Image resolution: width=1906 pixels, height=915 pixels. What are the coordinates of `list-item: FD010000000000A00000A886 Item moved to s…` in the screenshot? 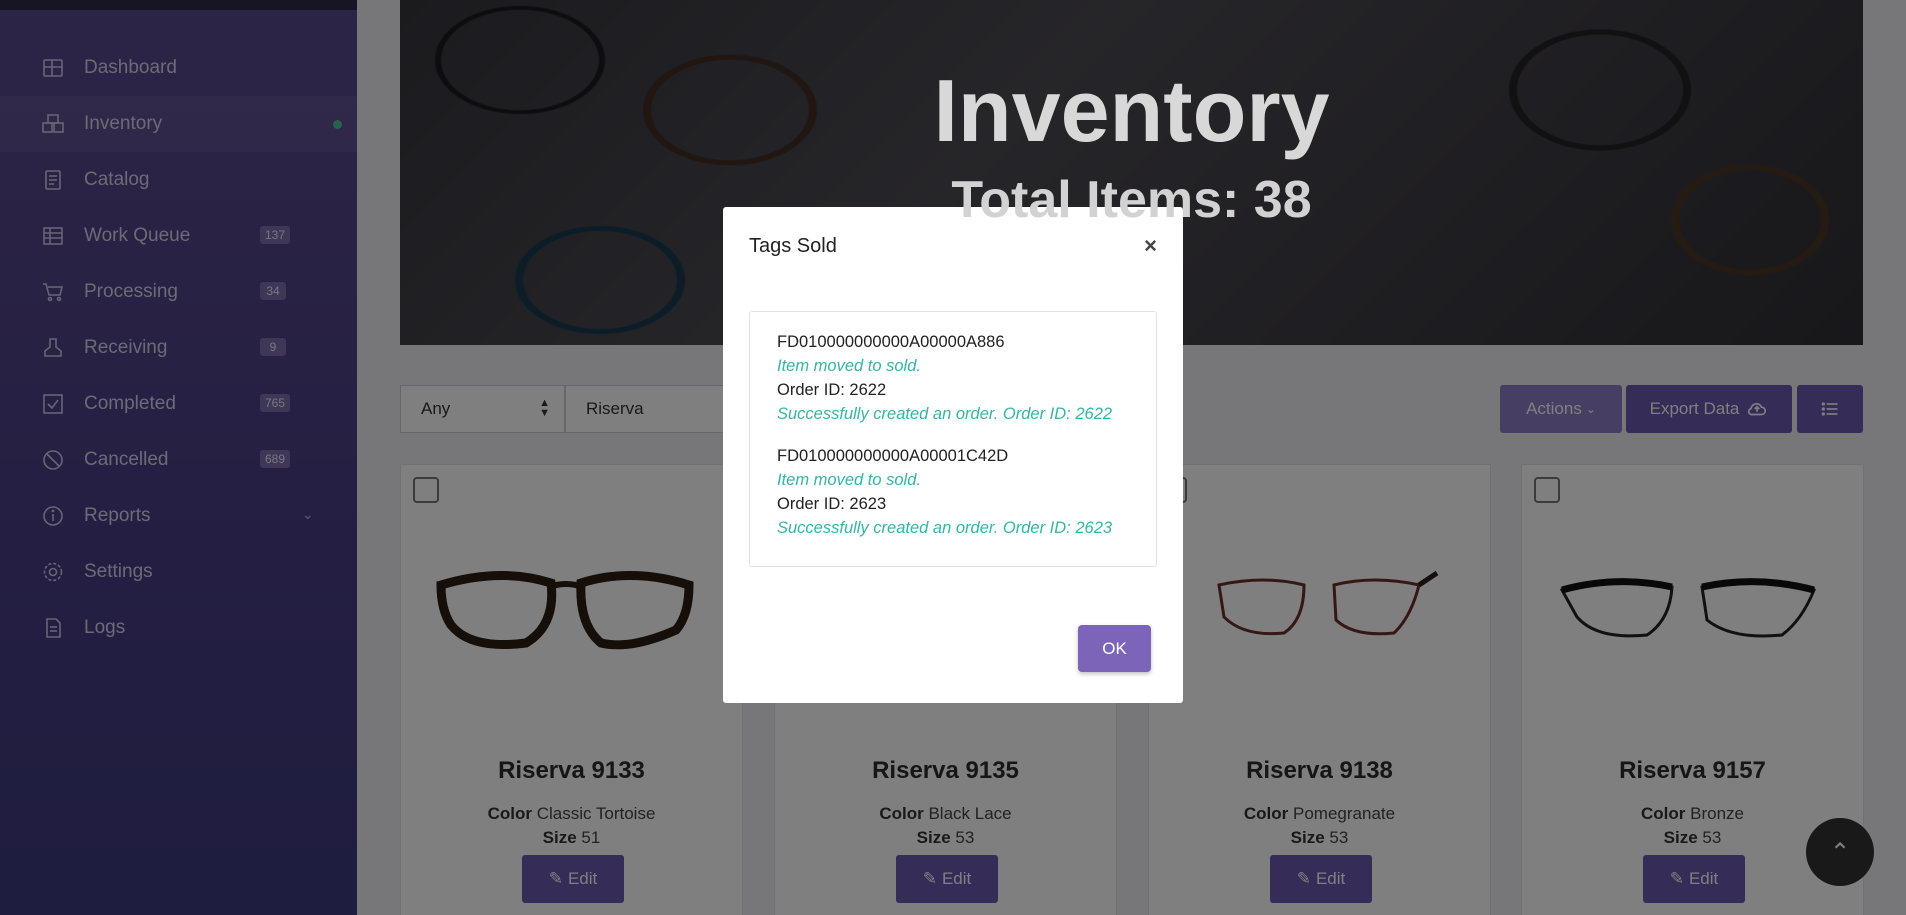 It's located at (953, 378).